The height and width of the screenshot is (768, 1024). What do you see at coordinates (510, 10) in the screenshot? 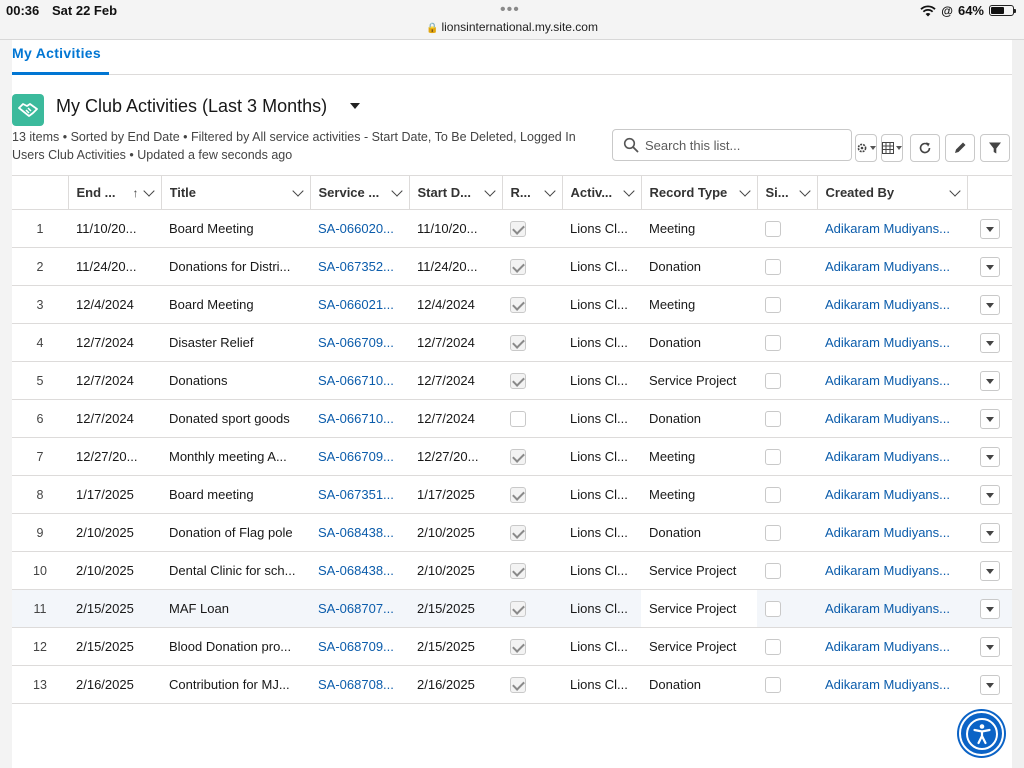
I see `multitasking-dots-icon: •••` at bounding box center [510, 10].